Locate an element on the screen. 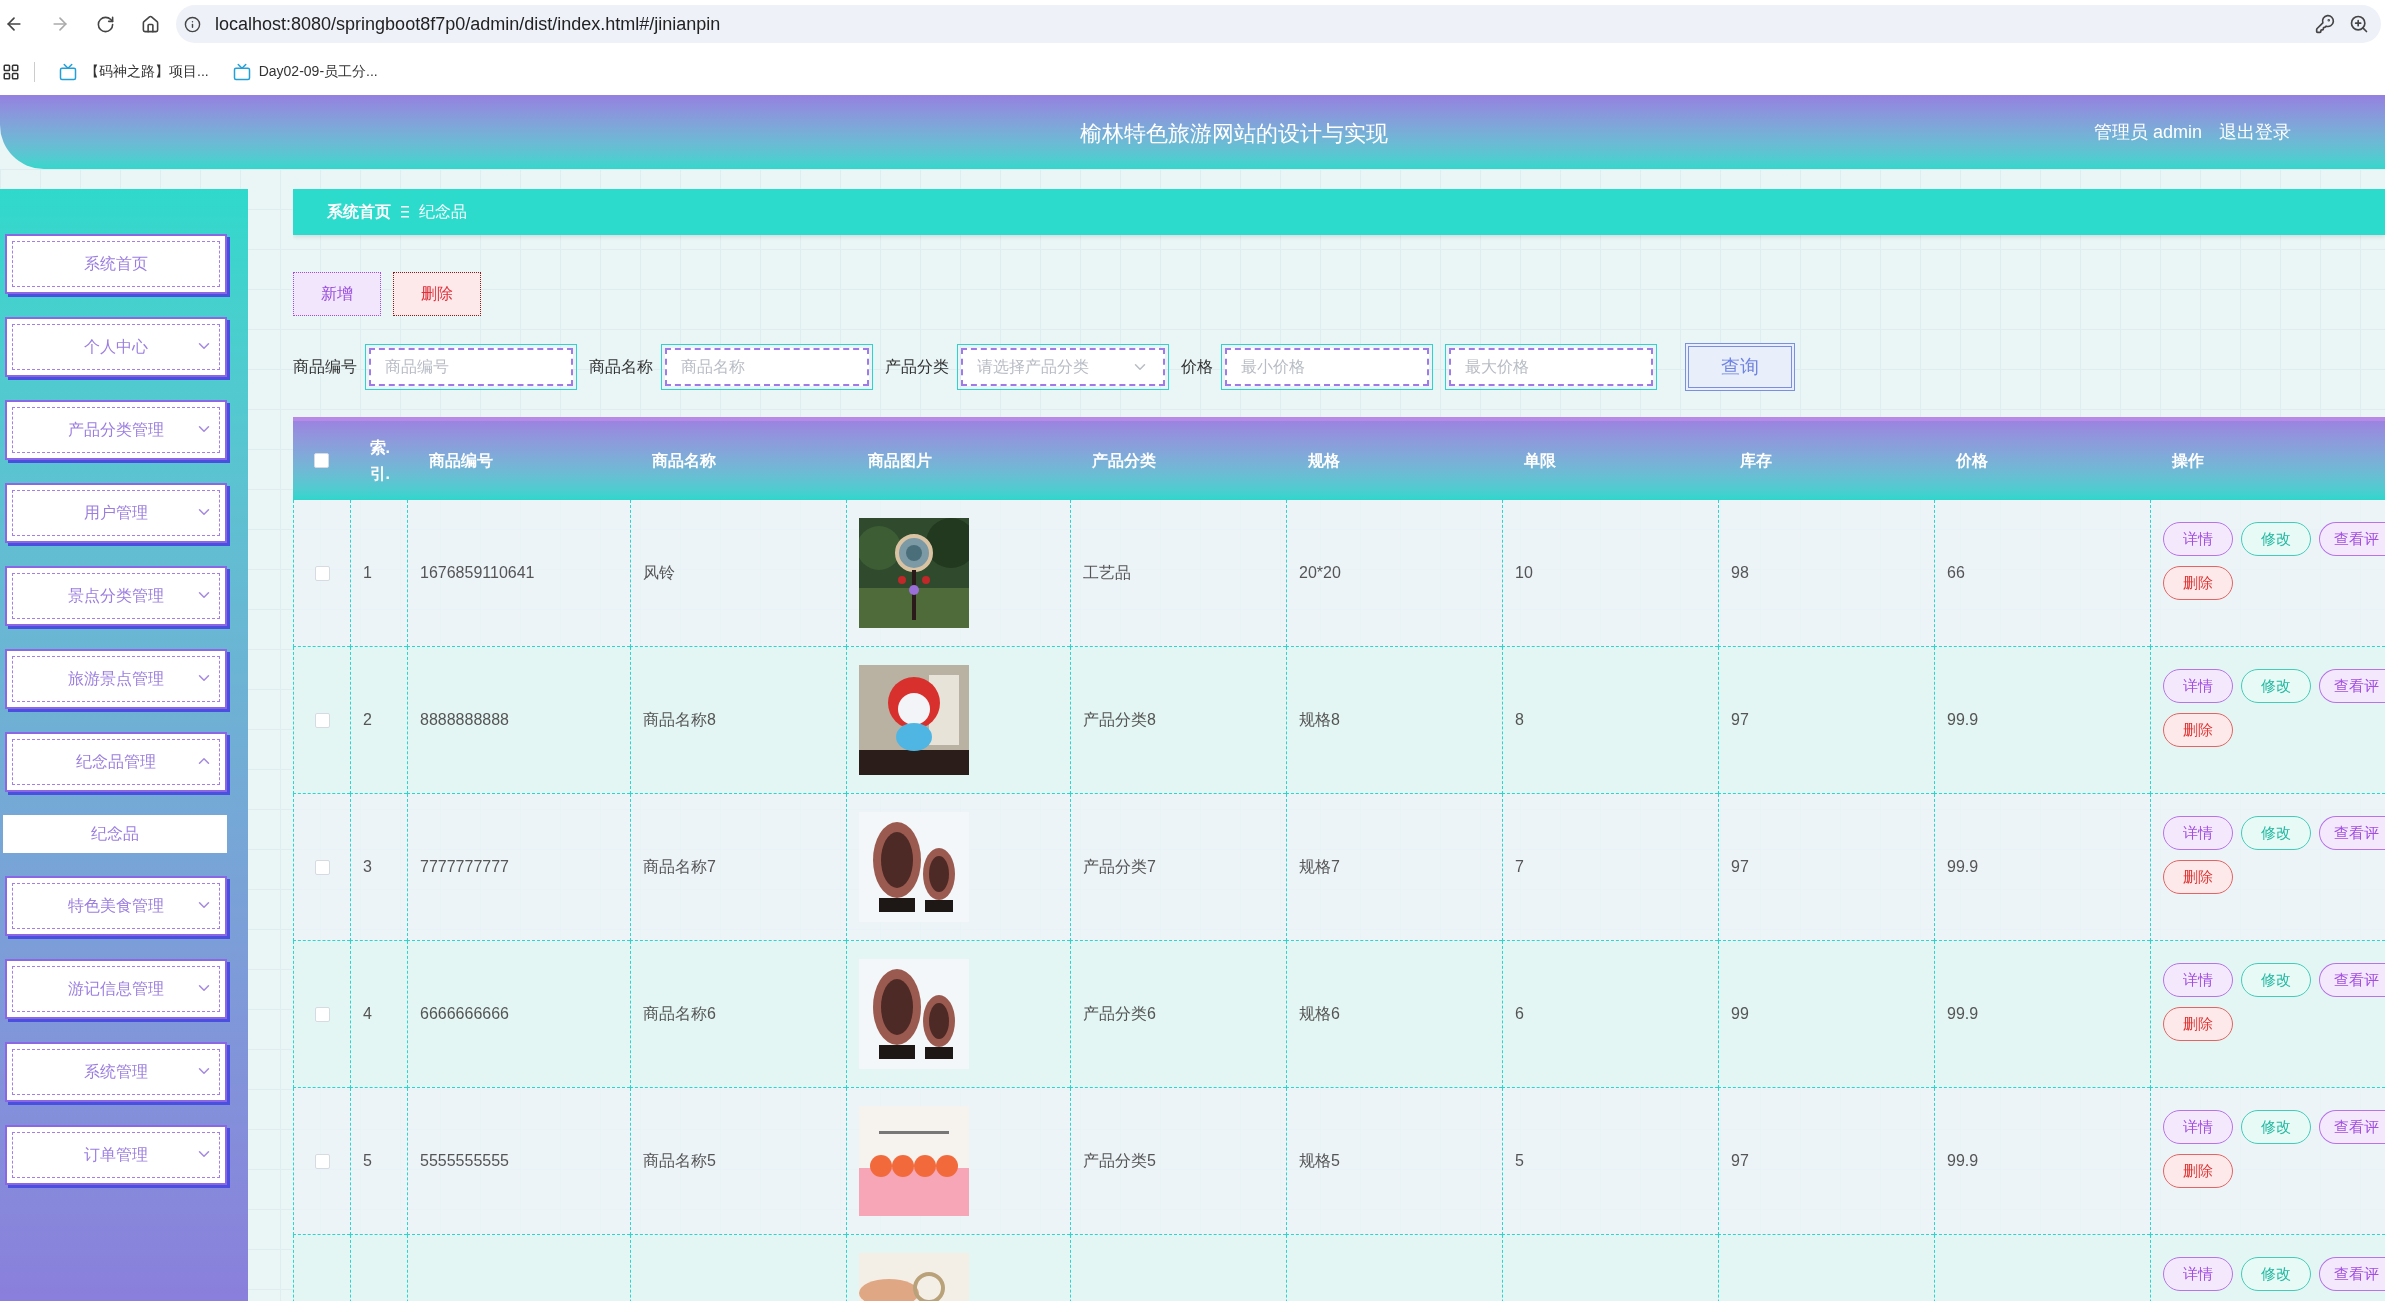 This screenshot has height=1301, width=2385. table-cell-text: 风铃 is located at coordinates (659, 573).